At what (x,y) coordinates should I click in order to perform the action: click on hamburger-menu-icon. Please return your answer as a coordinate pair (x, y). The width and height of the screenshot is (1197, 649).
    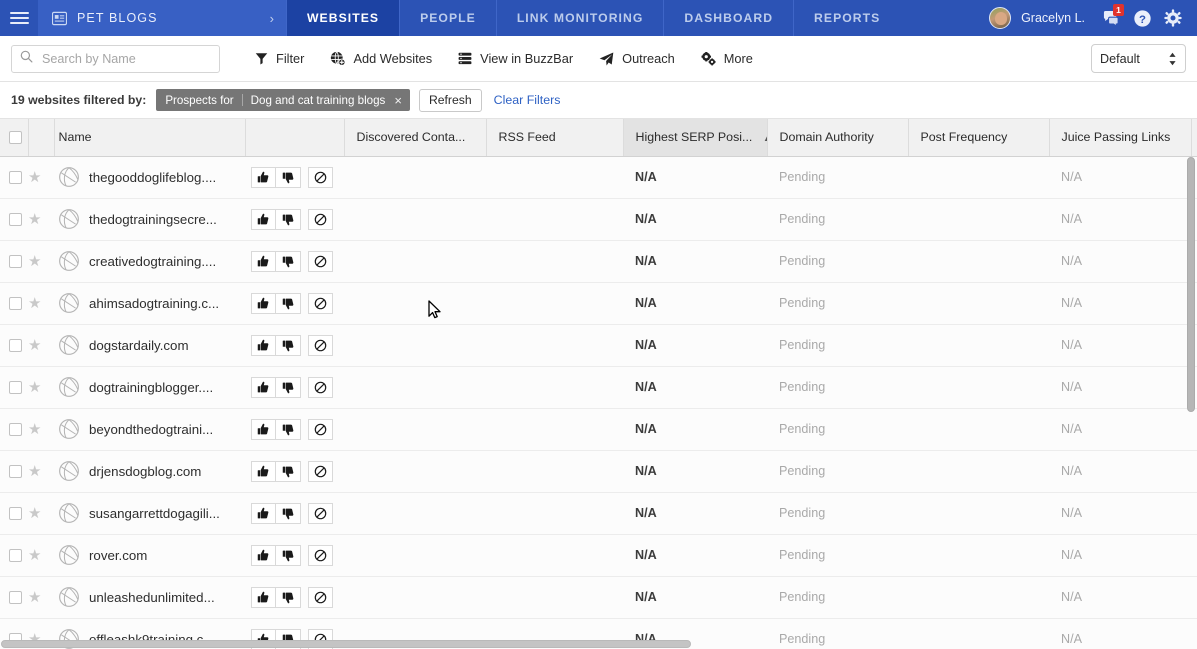
    Looking at the image, I should click on (19, 18).